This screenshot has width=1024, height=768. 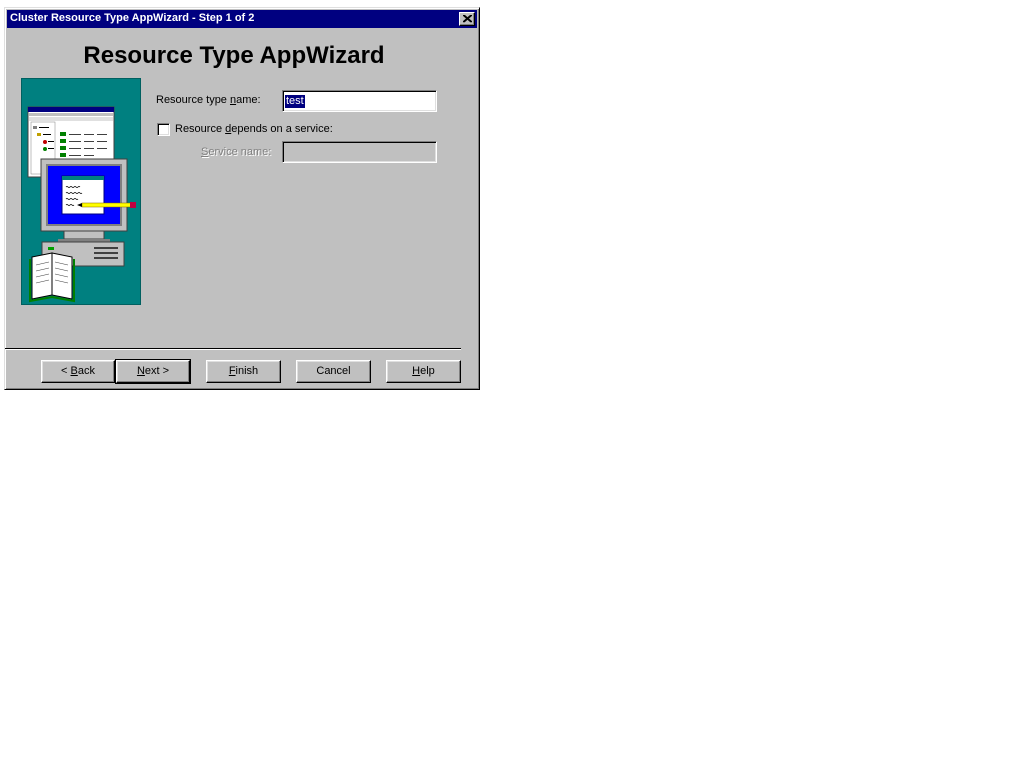 I want to click on finish-button: Finish, so click(x=243, y=371).